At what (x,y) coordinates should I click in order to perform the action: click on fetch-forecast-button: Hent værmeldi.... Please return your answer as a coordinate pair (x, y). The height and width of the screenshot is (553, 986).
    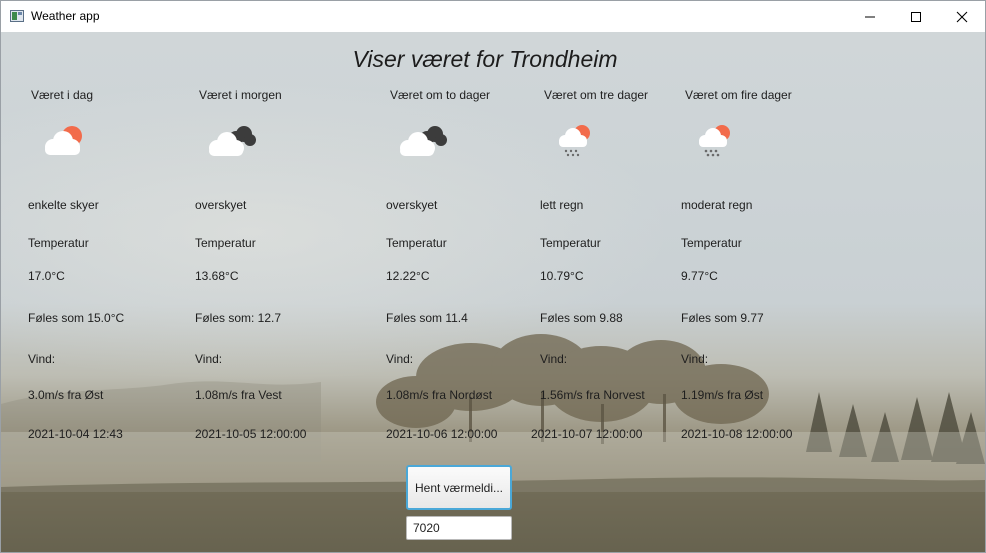
    Looking at the image, I should click on (459, 487).